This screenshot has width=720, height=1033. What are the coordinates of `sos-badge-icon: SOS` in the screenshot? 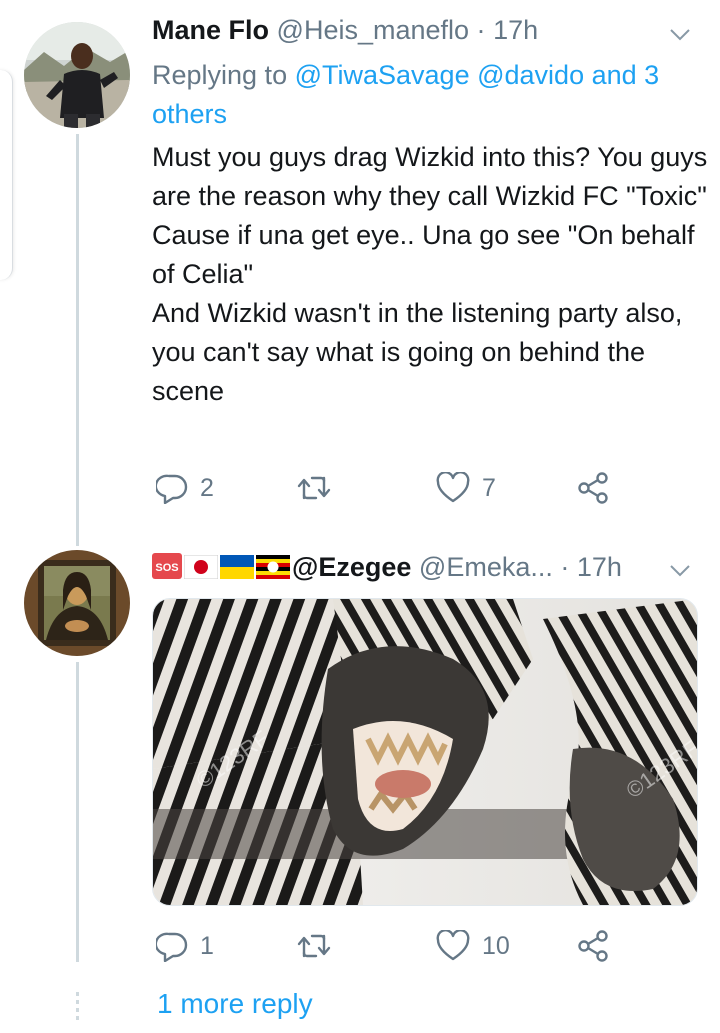 It's located at (167, 569).